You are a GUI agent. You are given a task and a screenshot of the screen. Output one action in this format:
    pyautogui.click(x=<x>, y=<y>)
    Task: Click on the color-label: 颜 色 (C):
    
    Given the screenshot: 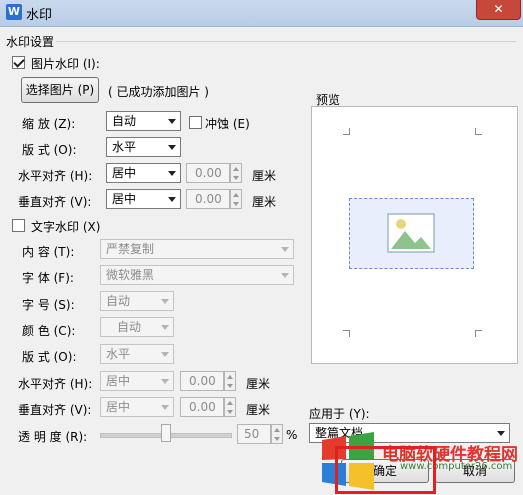 What is the action you would take?
    pyautogui.click(x=49, y=331)
    